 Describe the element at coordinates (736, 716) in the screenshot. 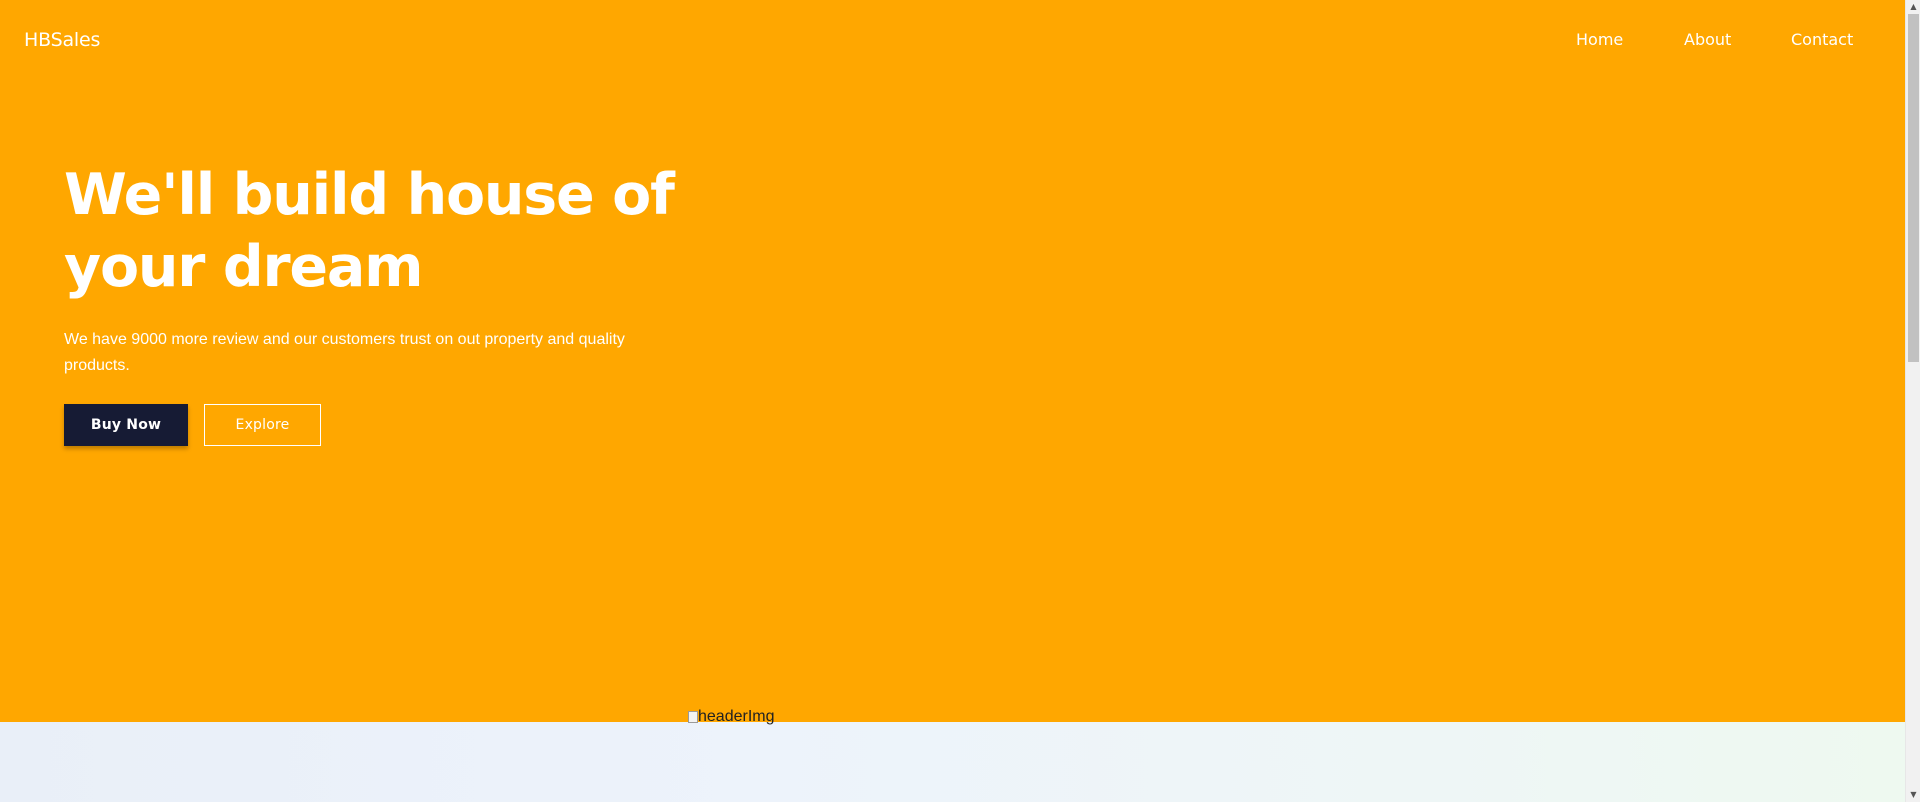

I see `header-image-alt: headerImg` at that location.